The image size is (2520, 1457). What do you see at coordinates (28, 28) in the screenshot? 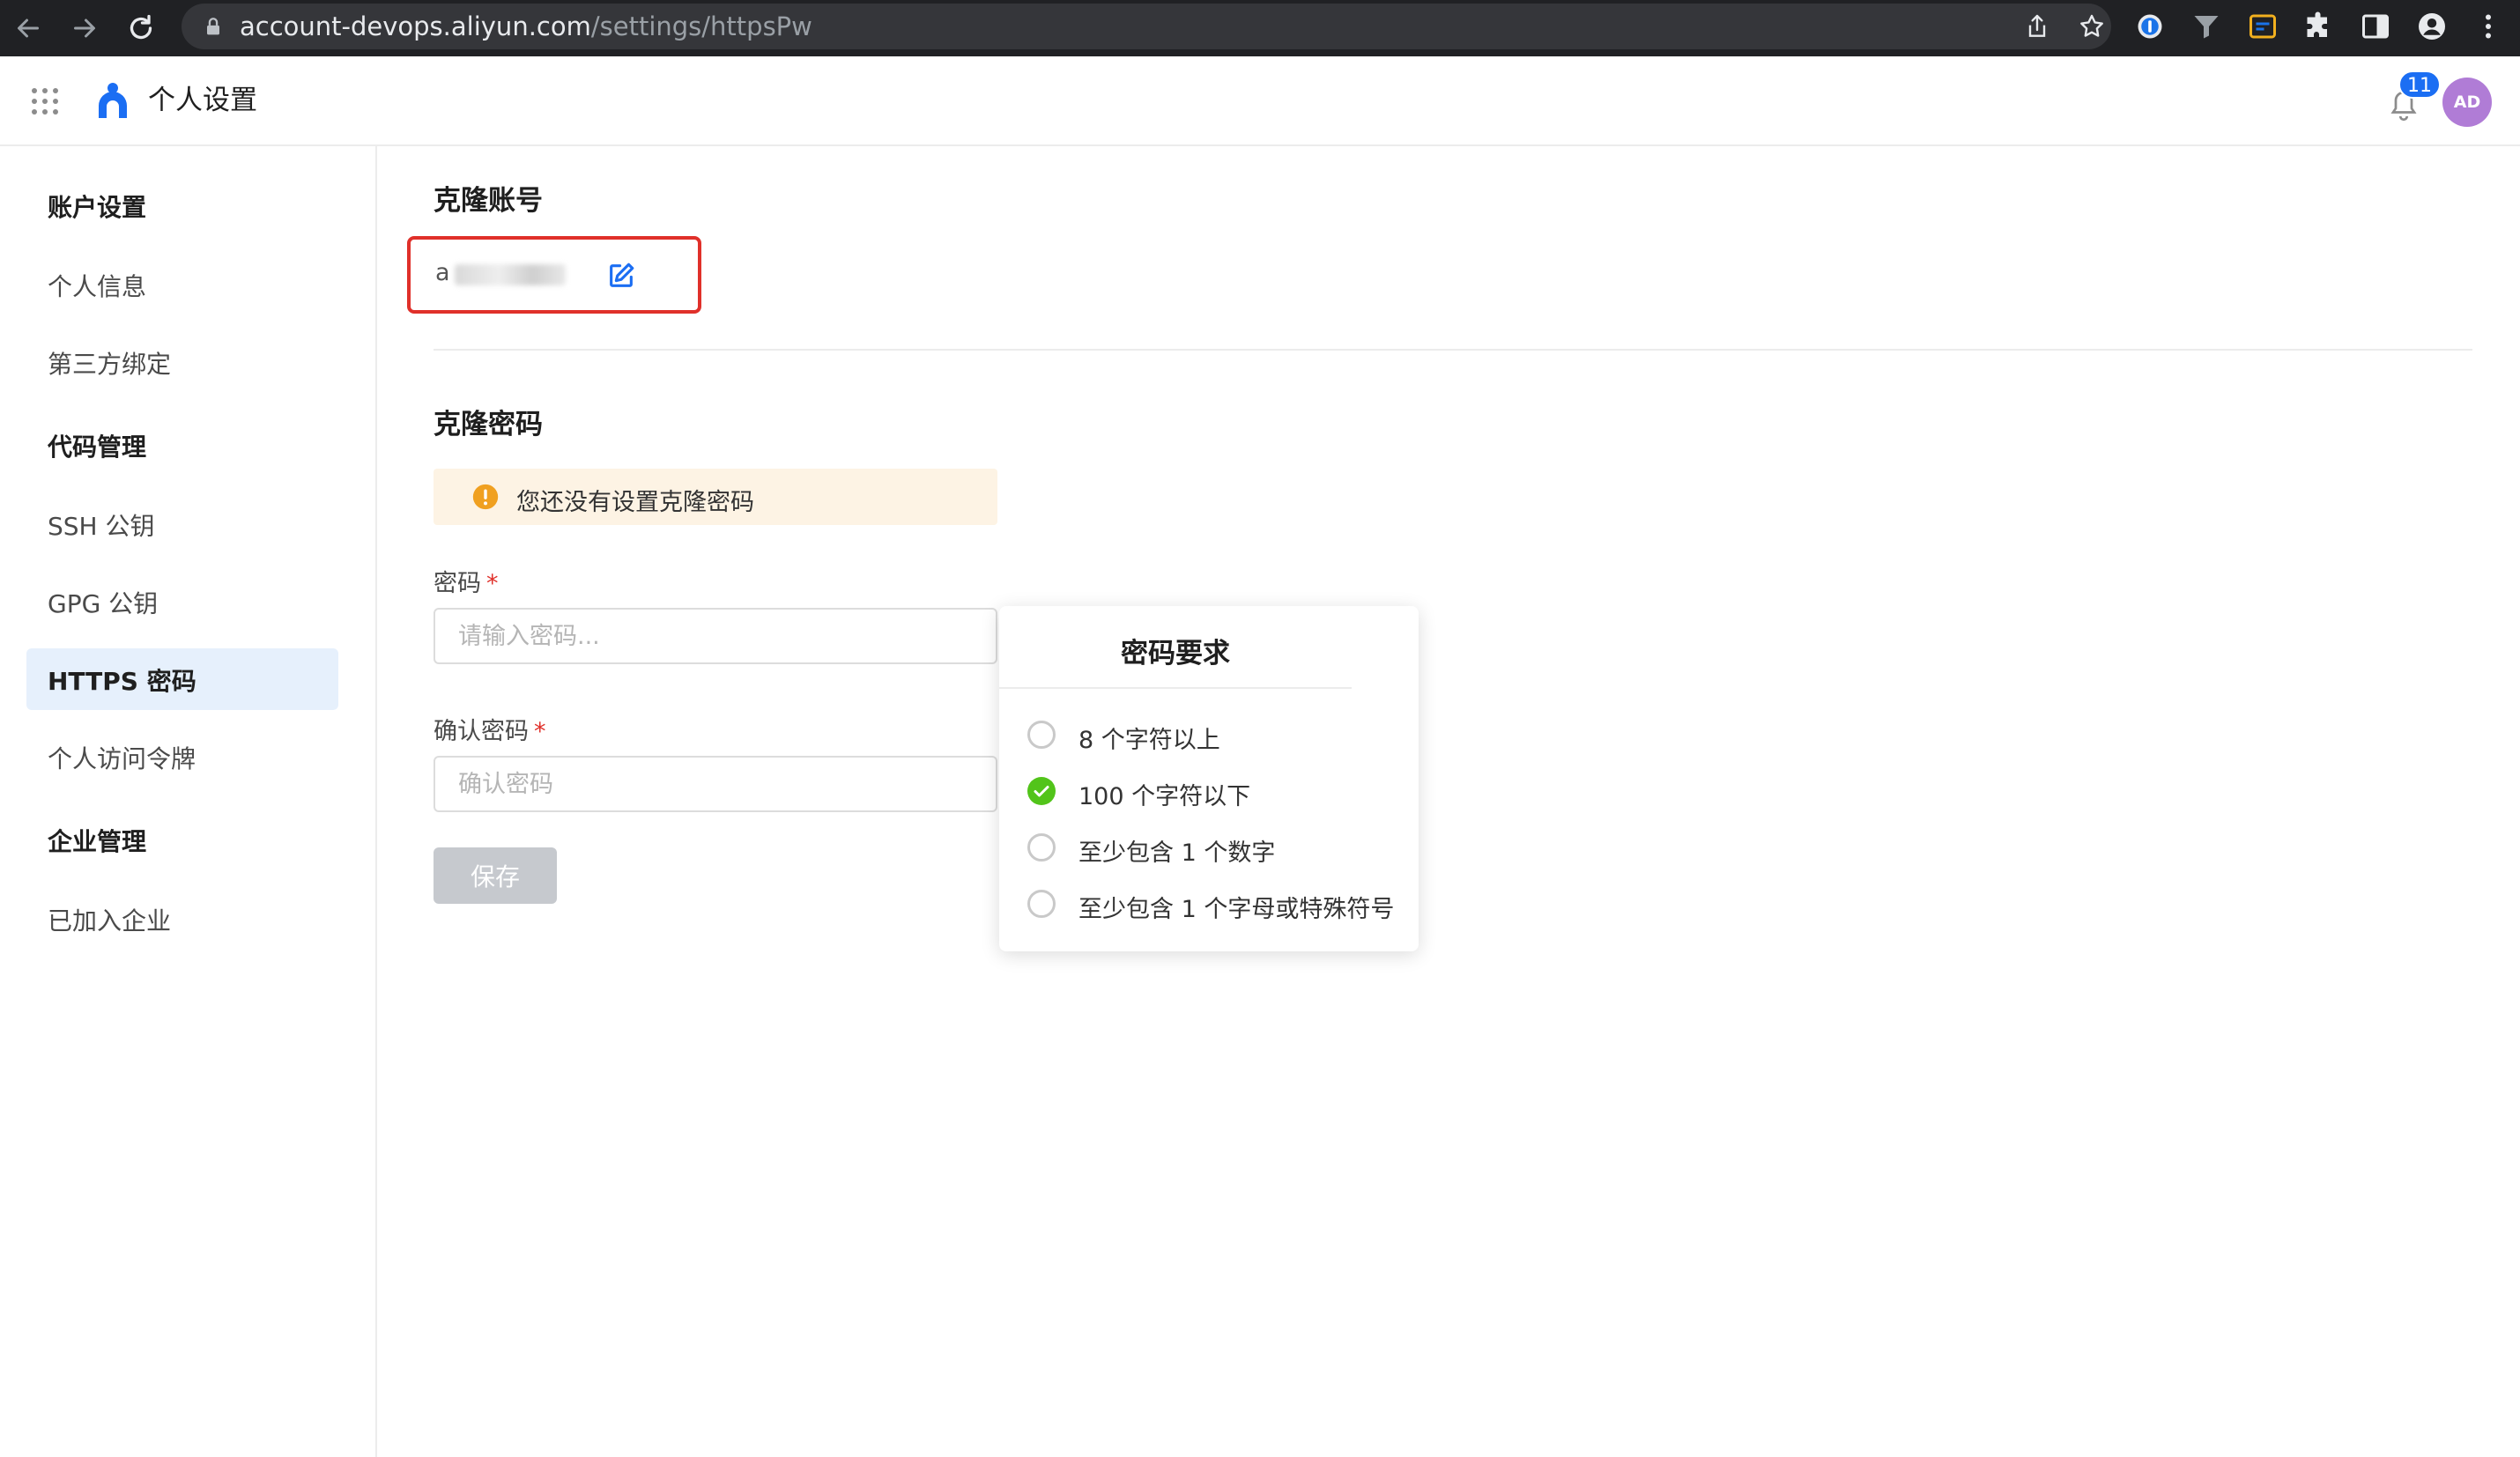
I see `back-arrow-icon` at bounding box center [28, 28].